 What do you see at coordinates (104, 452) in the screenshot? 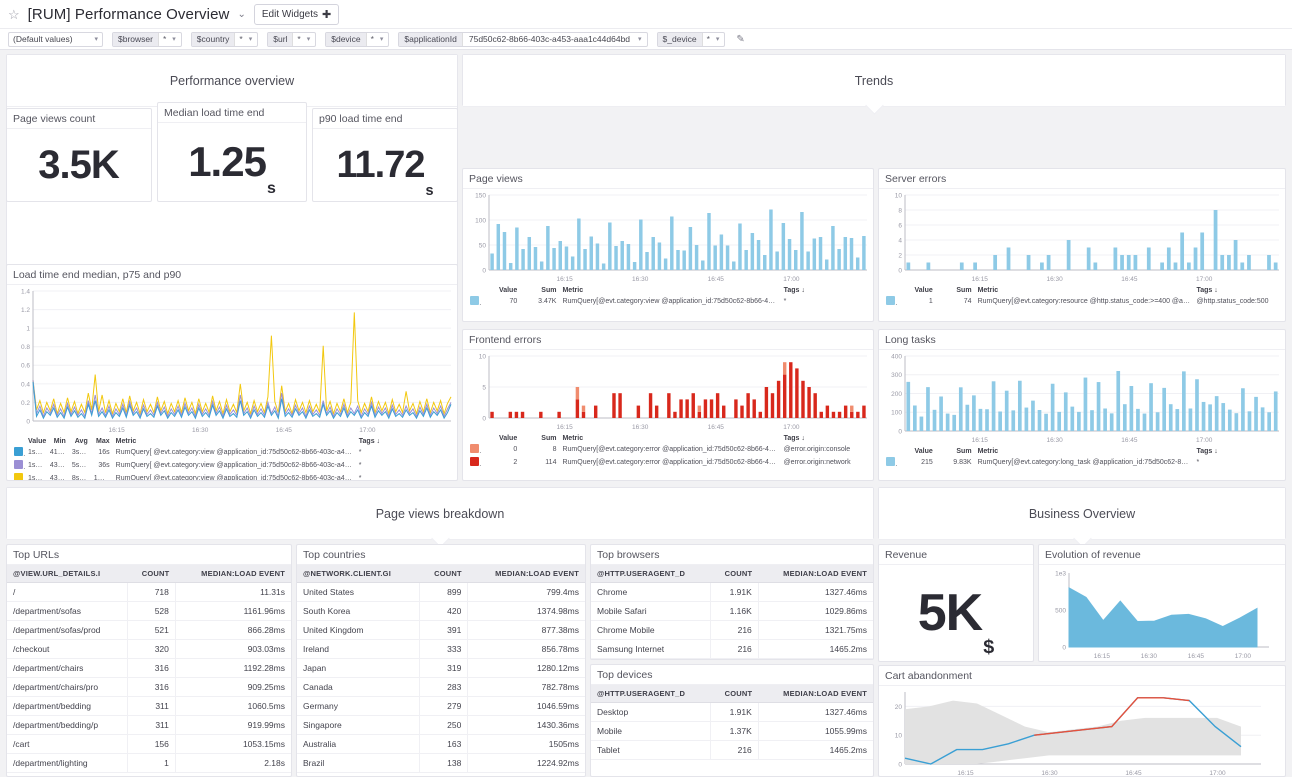
I see `legend-cell: 16s` at bounding box center [104, 452].